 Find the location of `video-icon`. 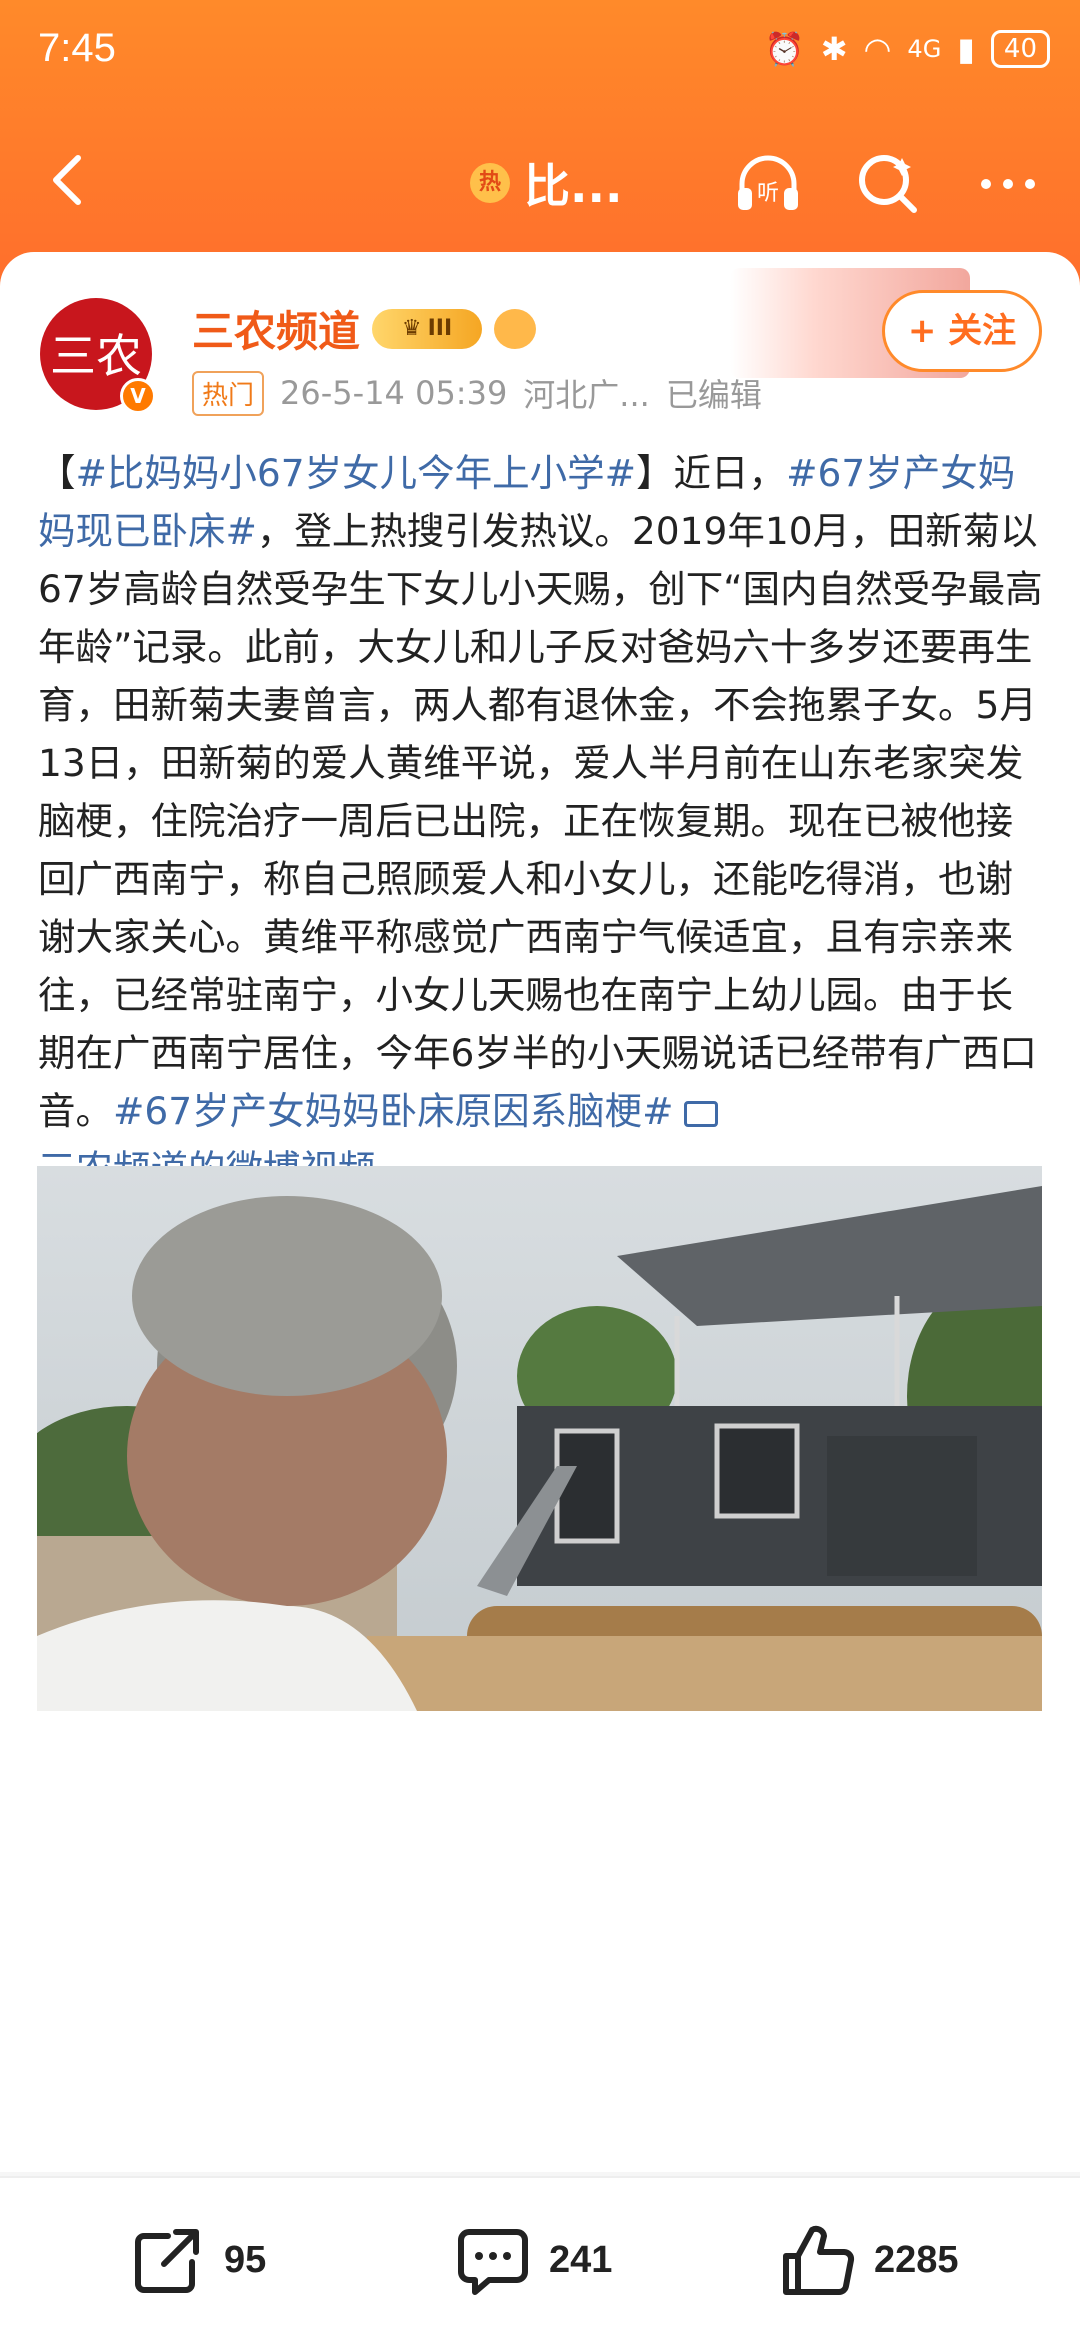

video-icon is located at coordinates (700, 1113).